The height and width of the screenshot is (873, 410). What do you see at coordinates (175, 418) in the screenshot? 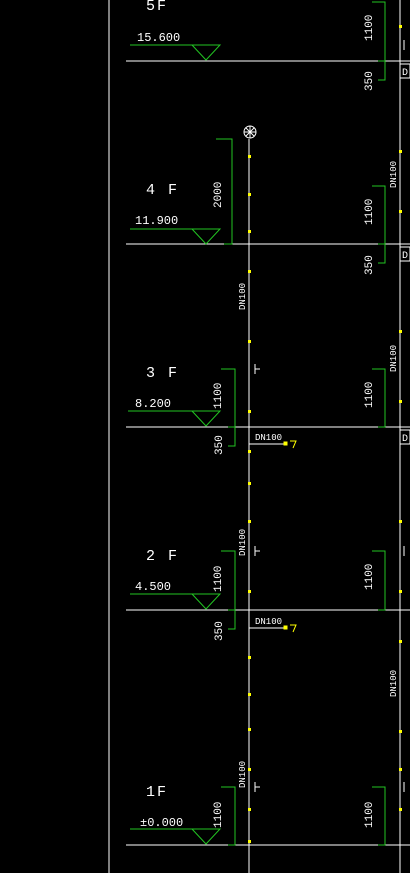
I see `elevation-marker-3f` at bounding box center [175, 418].